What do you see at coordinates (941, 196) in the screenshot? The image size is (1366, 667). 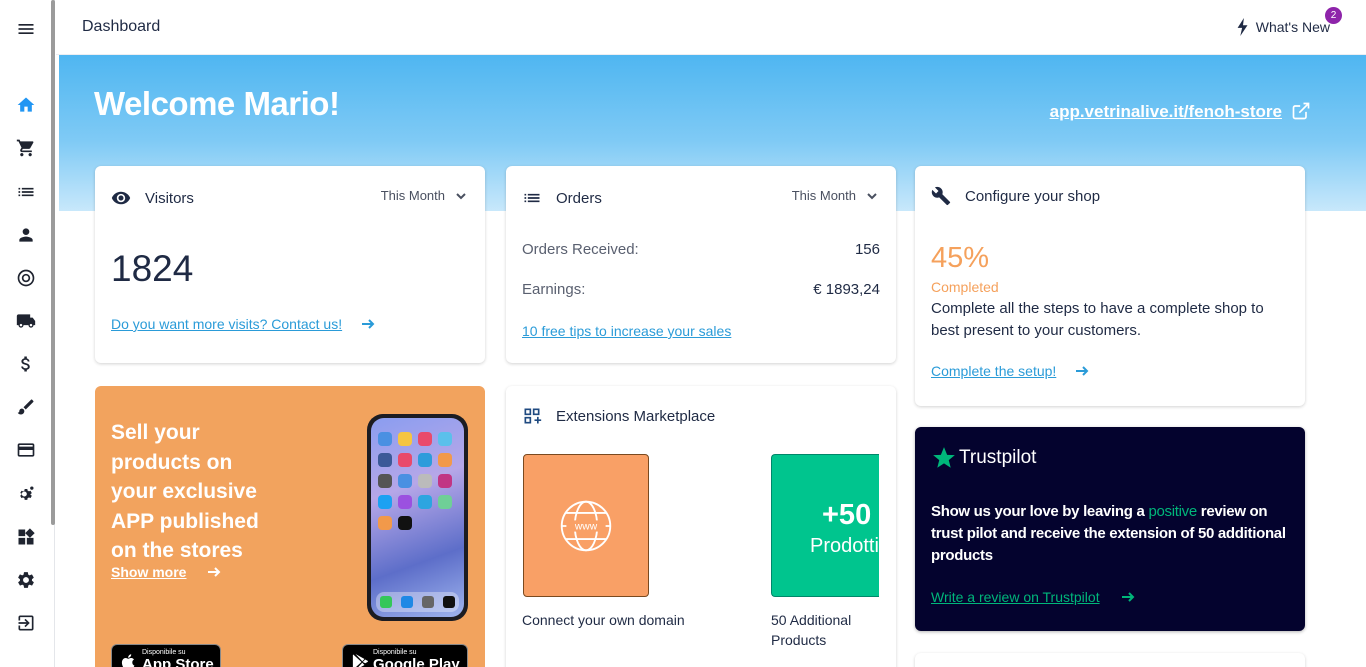 I see `wrench-icon` at bounding box center [941, 196].